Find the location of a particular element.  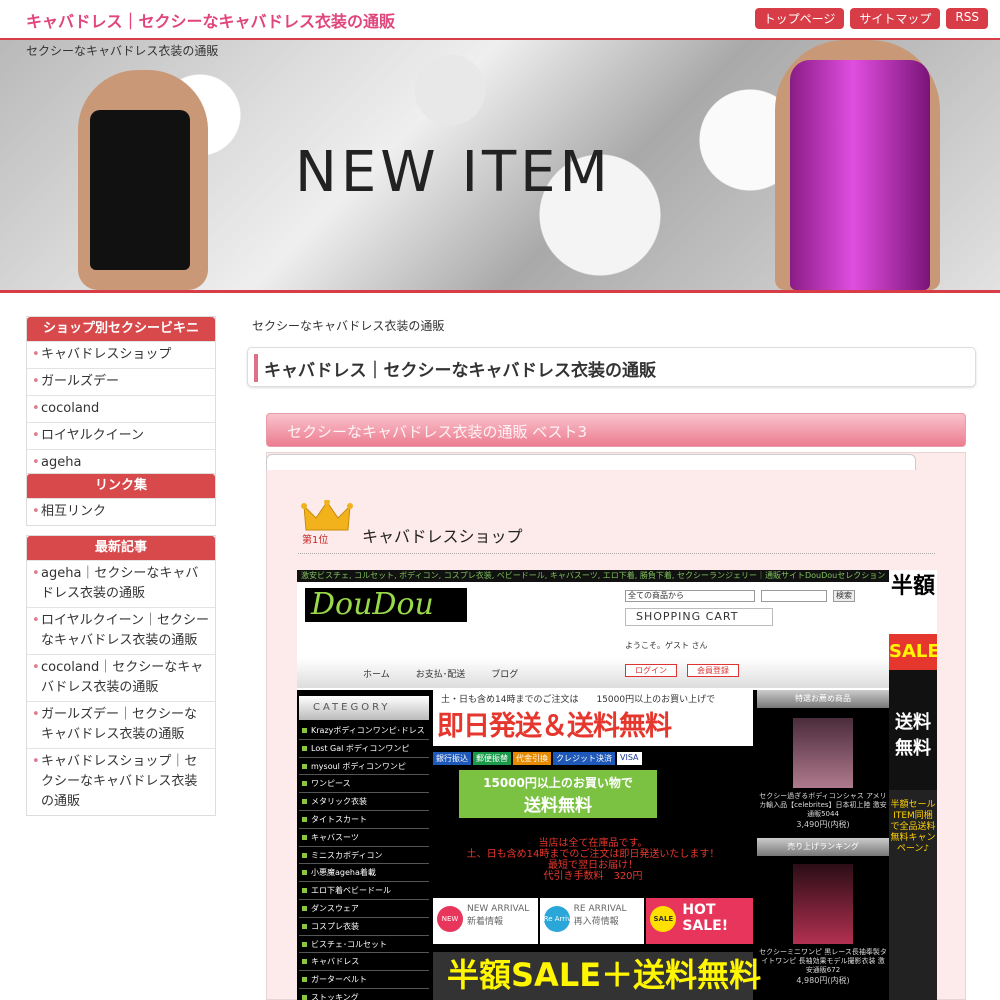

recommend-price: 3,490円(内税) is located at coordinates (823, 824).